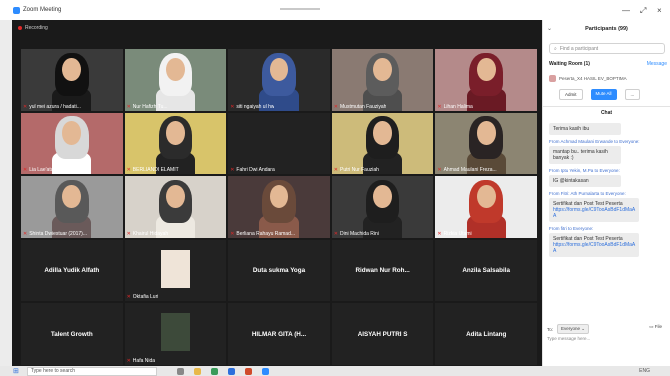 The image size is (670, 376). Describe the element at coordinates (603, 94) in the screenshot. I see `mute-all-button: Mute All` at that location.